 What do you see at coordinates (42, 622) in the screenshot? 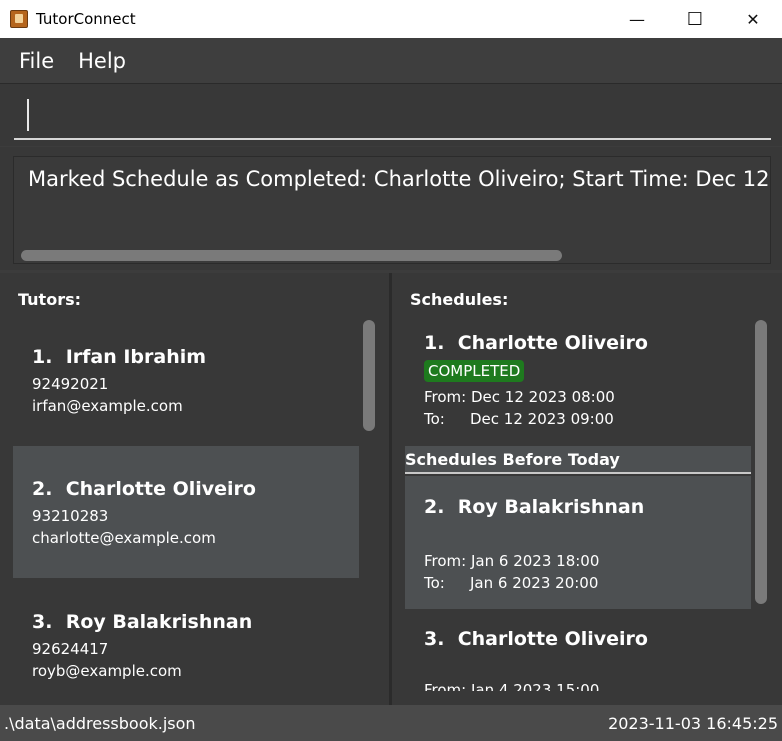
I see `tutor-index: 3.` at bounding box center [42, 622].